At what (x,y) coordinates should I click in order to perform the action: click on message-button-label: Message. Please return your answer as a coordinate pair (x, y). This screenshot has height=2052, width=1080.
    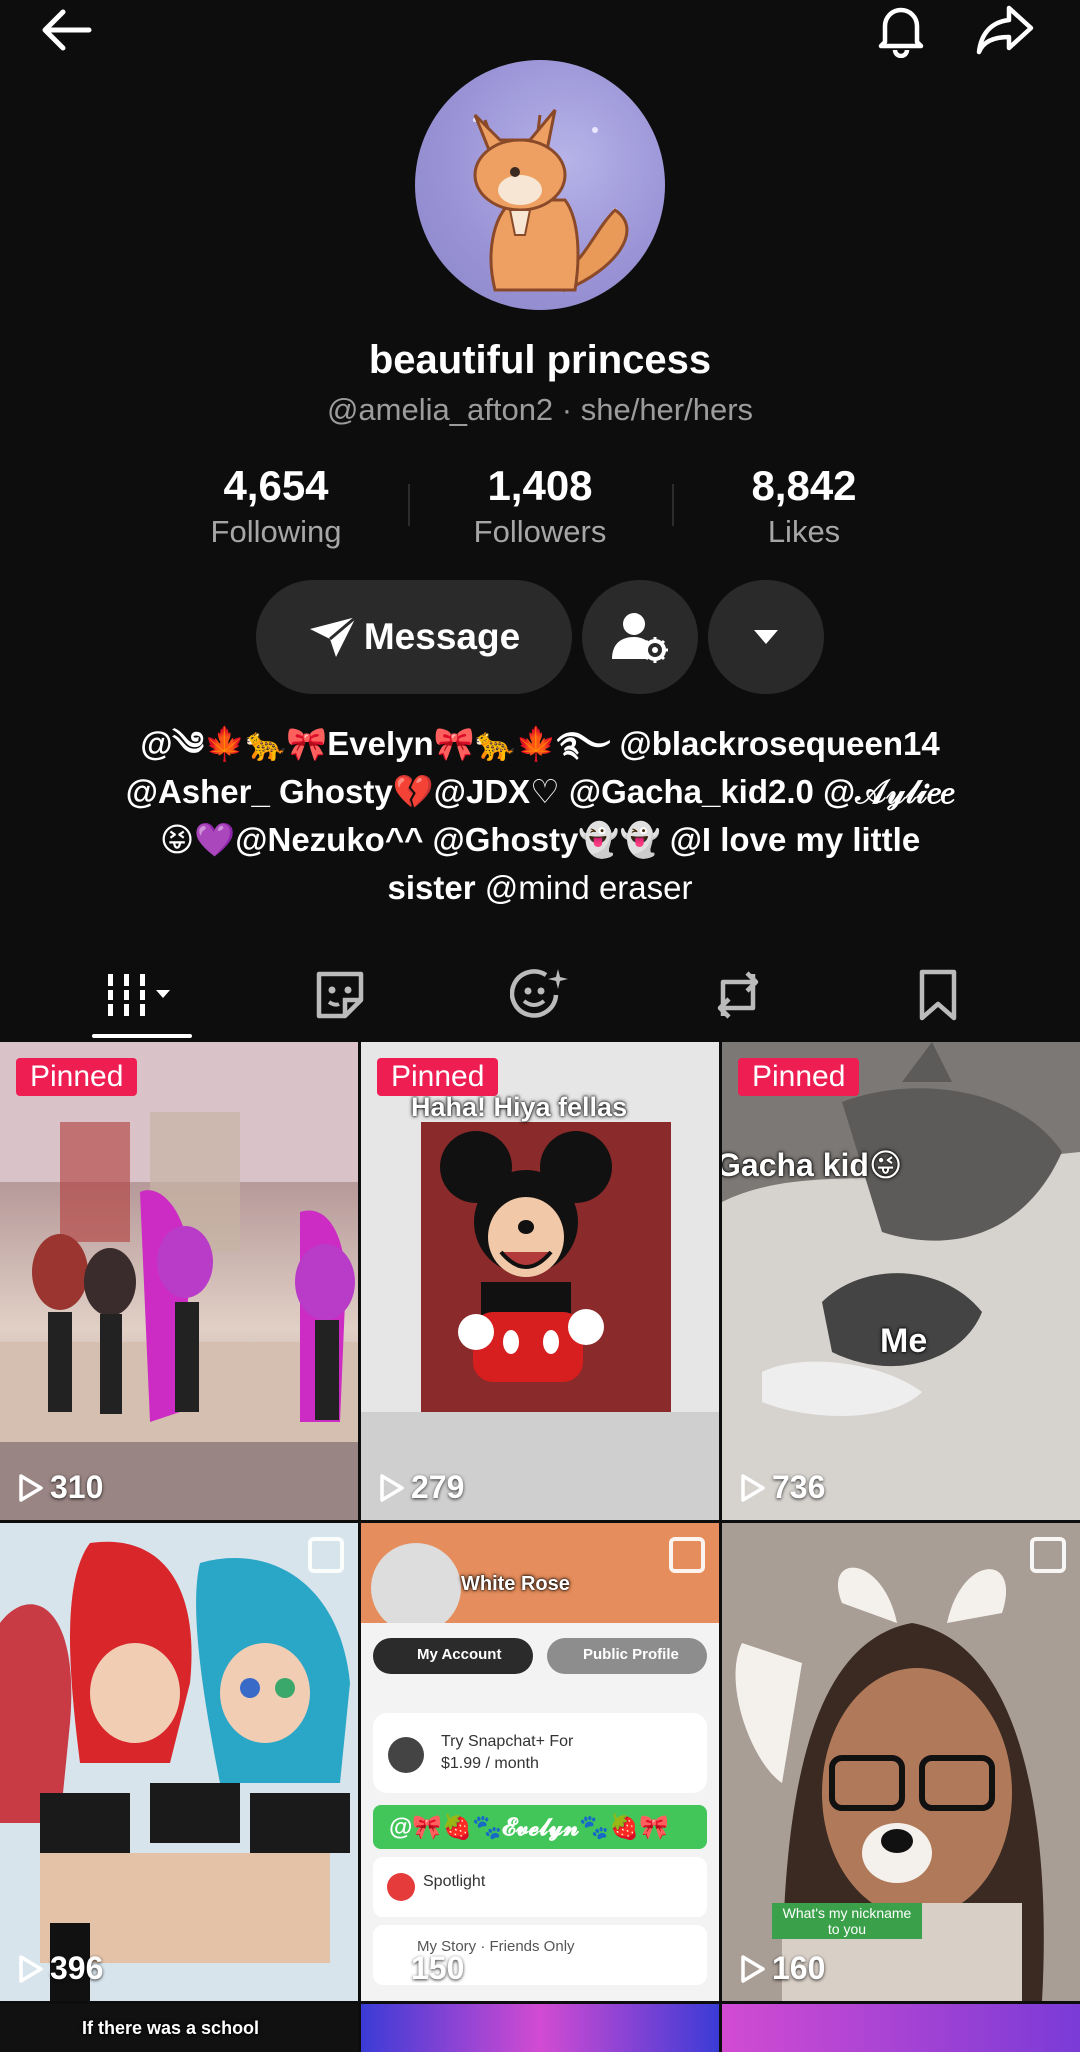
    Looking at the image, I should click on (442, 636).